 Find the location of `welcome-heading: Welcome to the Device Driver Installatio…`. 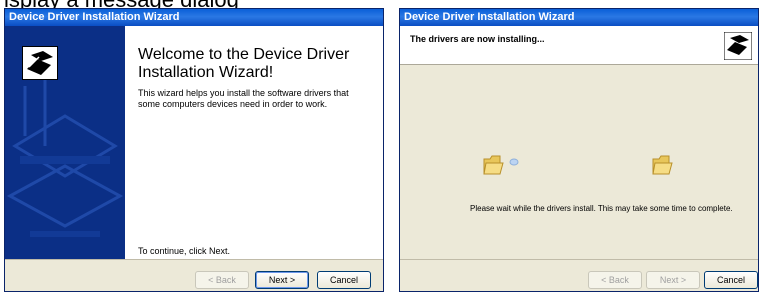

welcome-heading: Welcome to the Device Driver Installatio… is located at coordinates (244, 63).